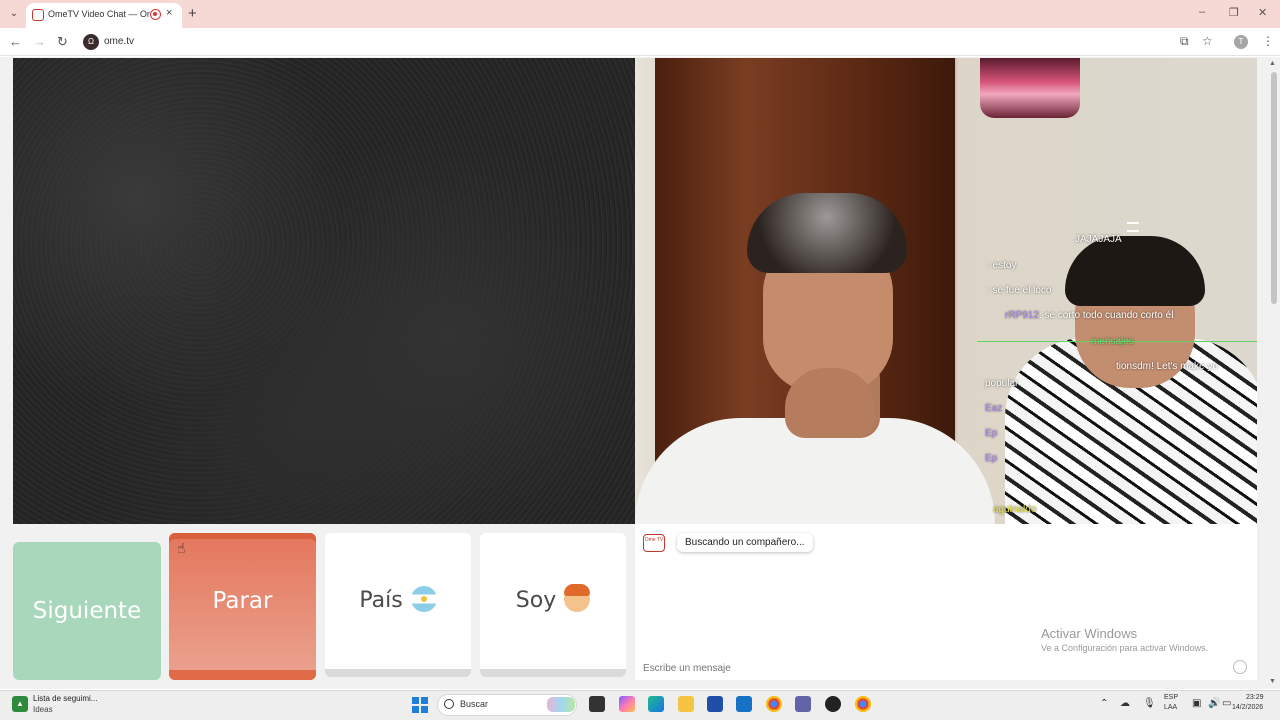 The width and height of the screenshot is (1280, 720). Describe the element at coordinates (1104, 703) in the screenshot. I see `tray-overflow-chevron-icon: ⌃` at that location.